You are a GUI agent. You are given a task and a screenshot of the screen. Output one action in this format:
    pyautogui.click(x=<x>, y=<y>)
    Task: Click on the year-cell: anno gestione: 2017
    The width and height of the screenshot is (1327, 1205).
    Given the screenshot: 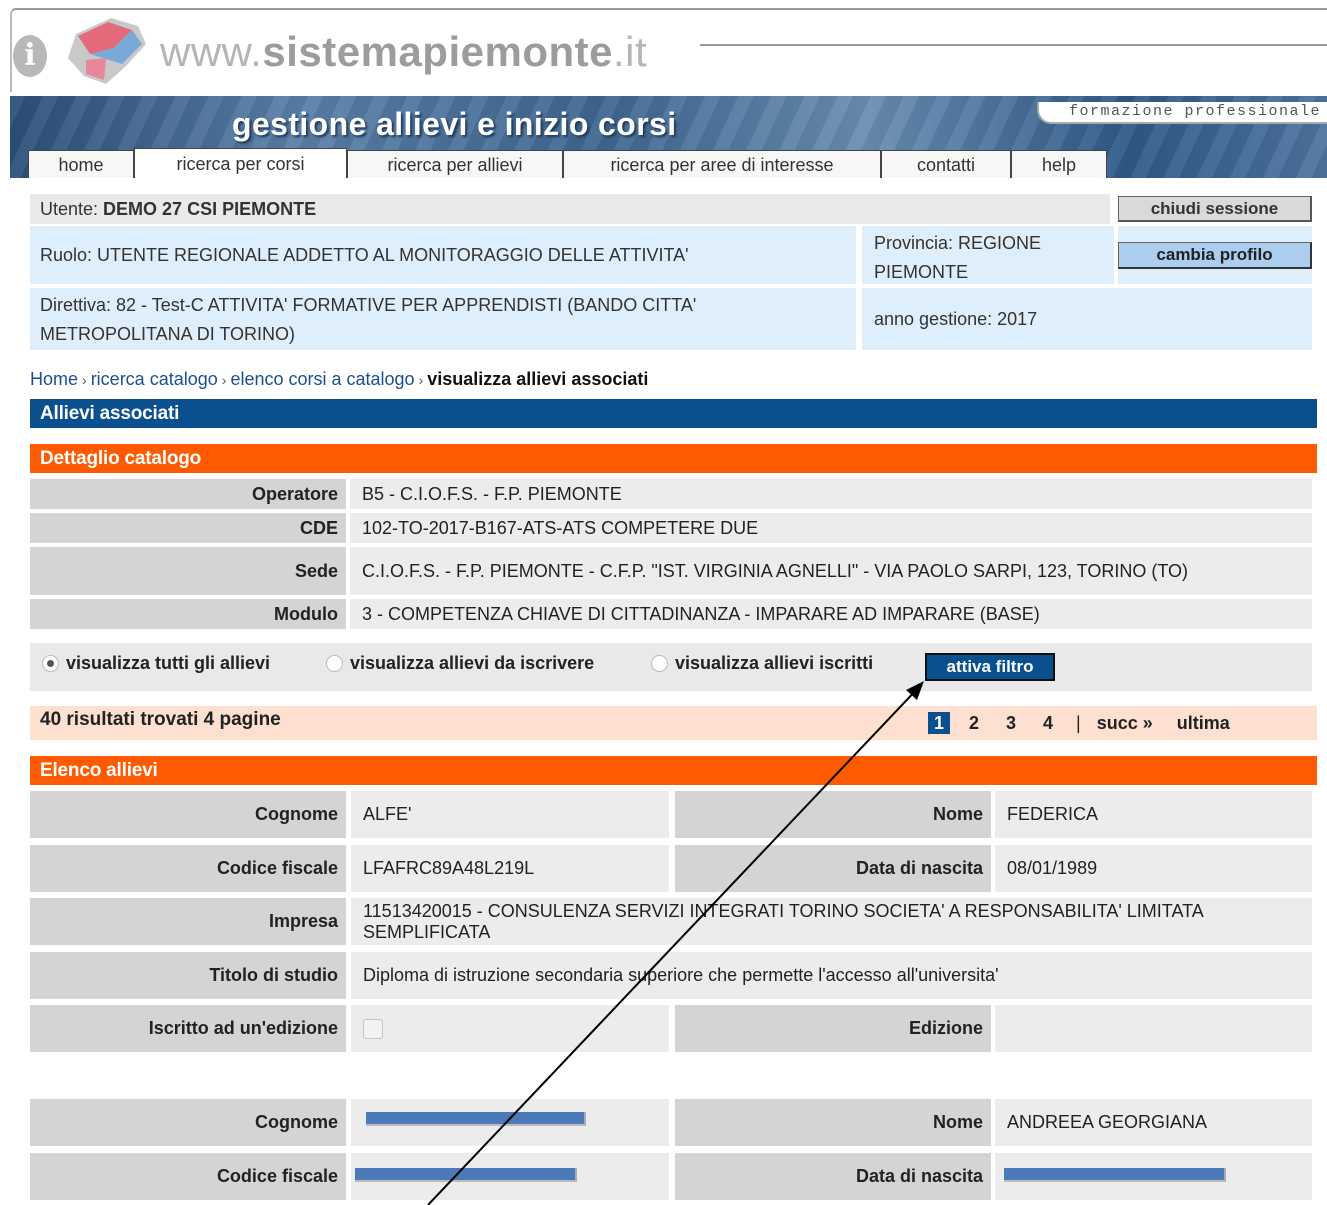 What is the action you would take?
    pyautogui.click(x=1087, y=319)
    